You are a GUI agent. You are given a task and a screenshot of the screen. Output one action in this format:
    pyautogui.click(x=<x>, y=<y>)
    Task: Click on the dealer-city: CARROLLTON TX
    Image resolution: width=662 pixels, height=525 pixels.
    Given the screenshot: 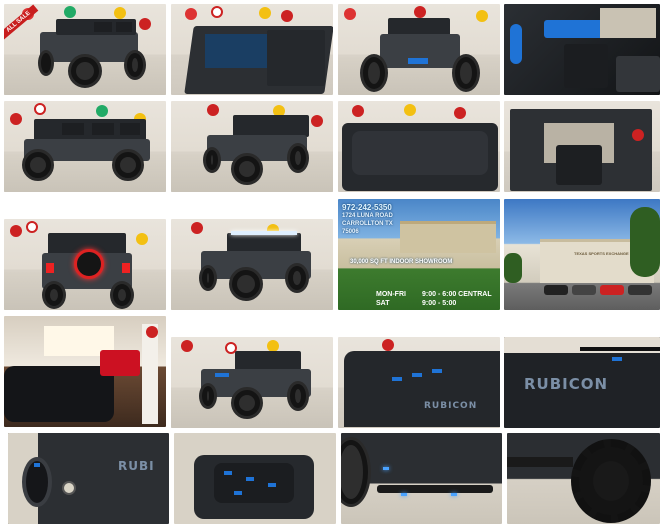 What is the action you would take?
    pyautogui.click(x=367, y=224)
    